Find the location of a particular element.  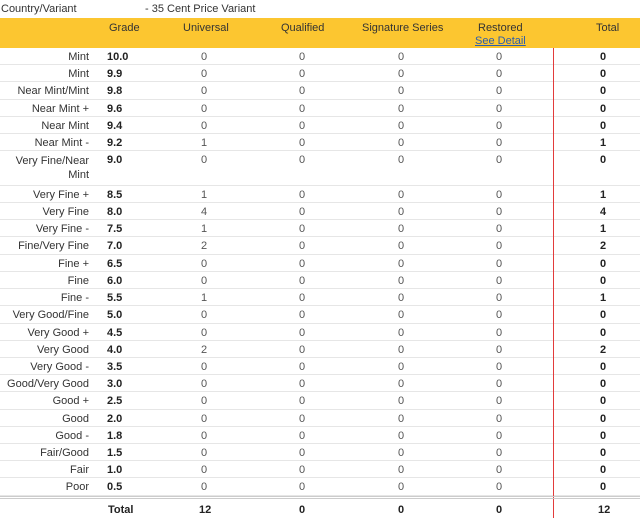

grade-value: 7.0 is located at coordinates (115, 246).